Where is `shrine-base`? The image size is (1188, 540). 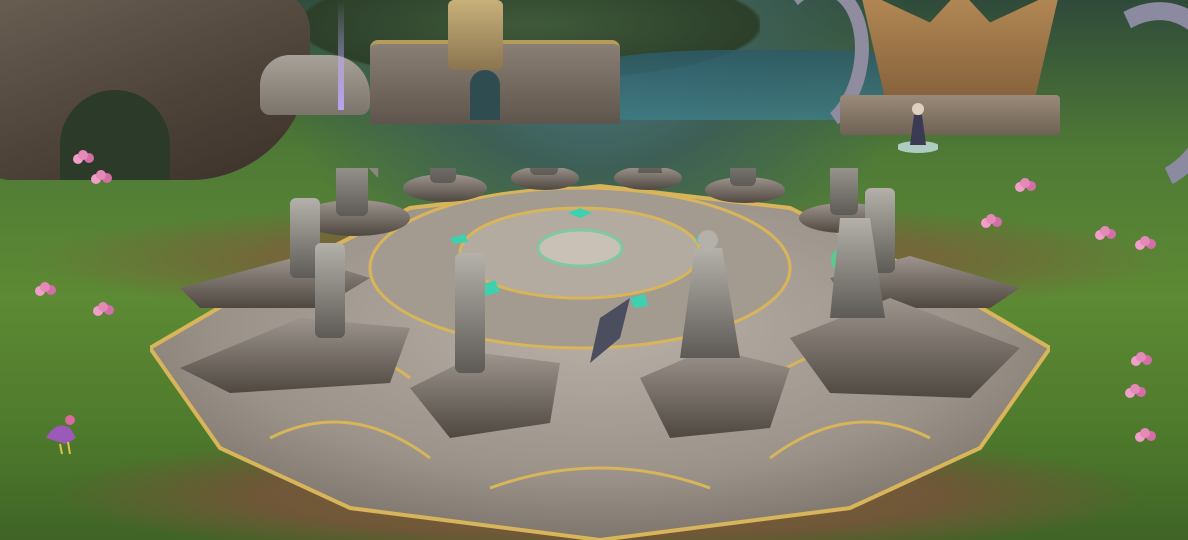 shrine-base is located at coordinates (950, 115).